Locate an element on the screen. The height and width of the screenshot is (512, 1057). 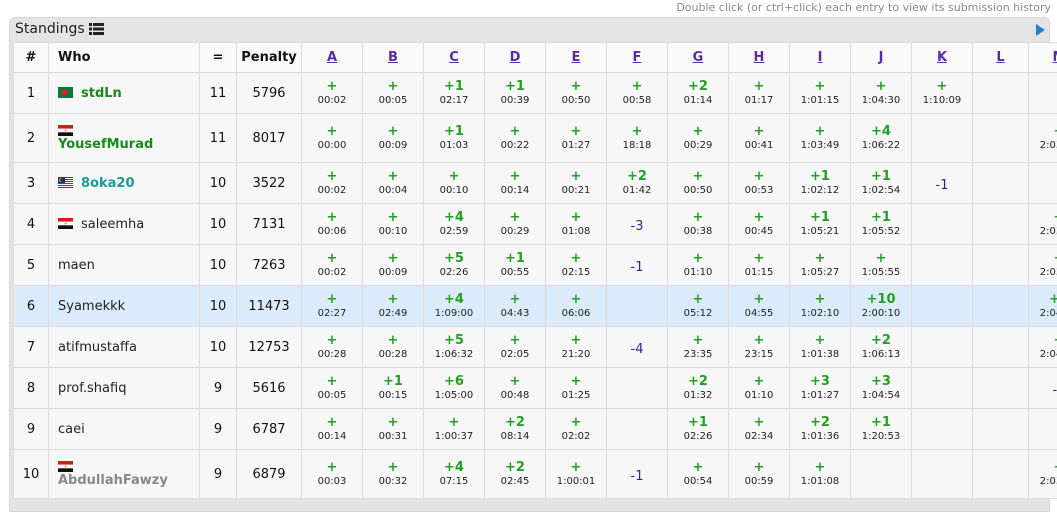
problem-cell-f: -3 is located at coordinates (637, 224).